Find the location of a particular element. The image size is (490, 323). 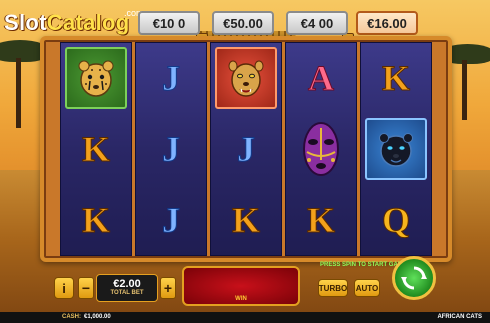

jackpot-2: €50.00 is located at coordinates (243, 23).